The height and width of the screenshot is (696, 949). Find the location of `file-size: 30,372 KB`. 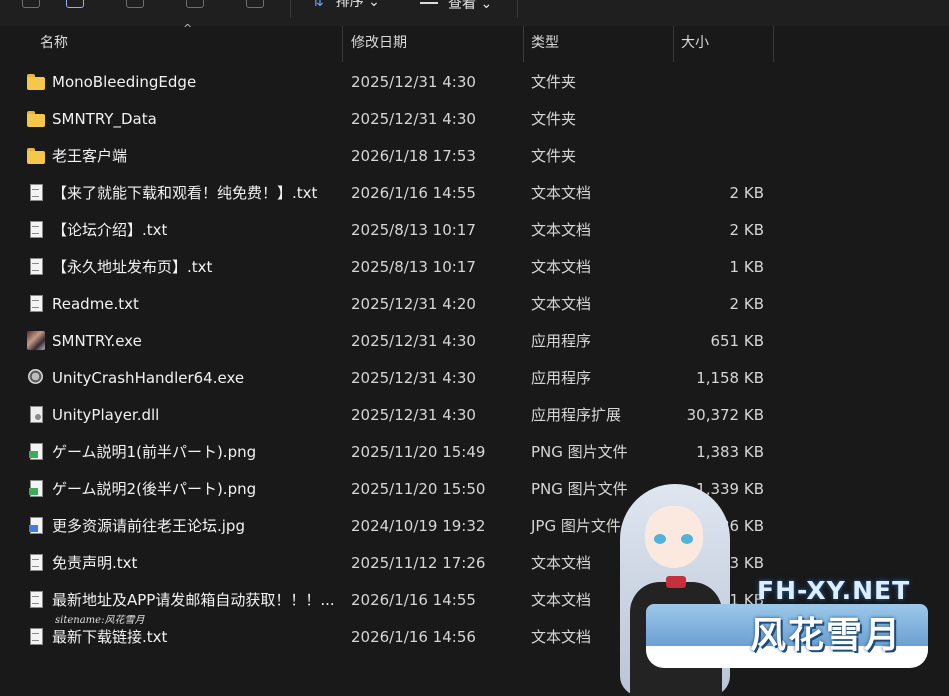

file-size: 30,372 KB is located at coordinates (725, 415).